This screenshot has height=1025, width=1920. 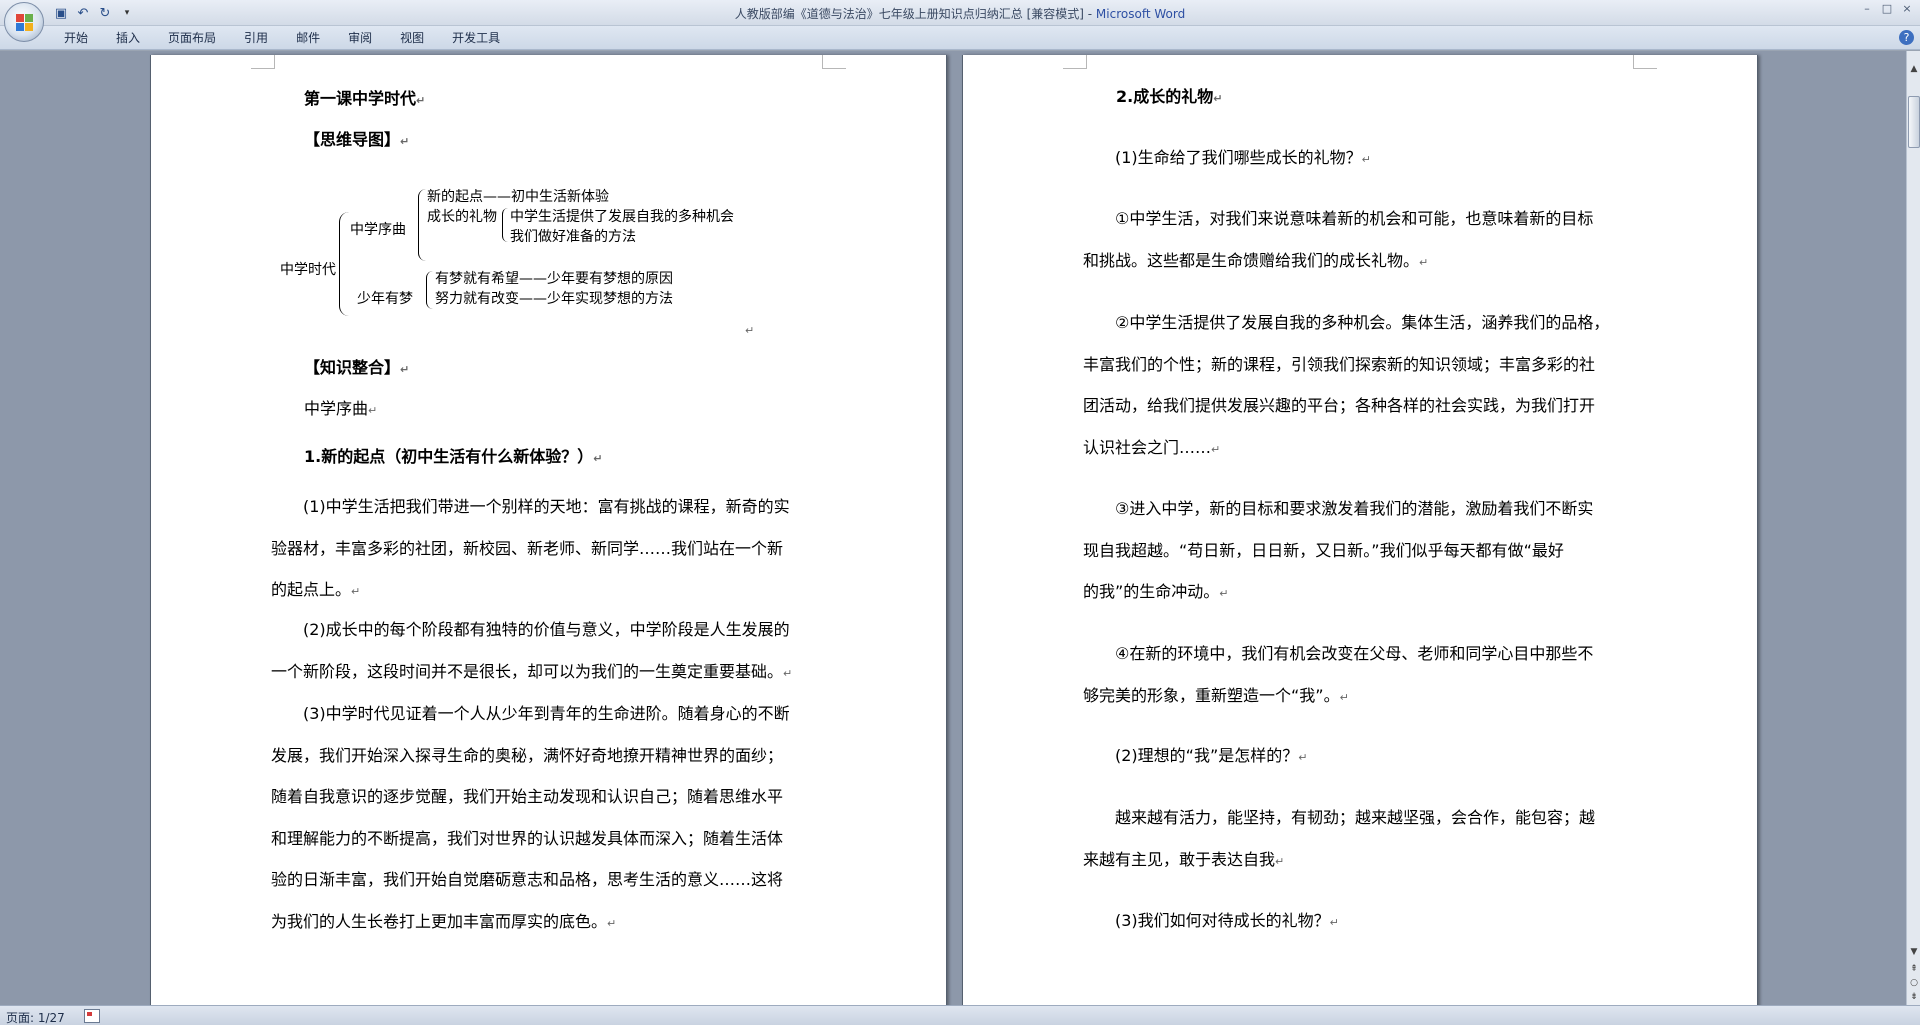 I want to click on ribbon-tab-bar: 开始 插入 页面布局 引用 邮件 审阅 视图 开发工具 ?, so click(x=960, y=38).